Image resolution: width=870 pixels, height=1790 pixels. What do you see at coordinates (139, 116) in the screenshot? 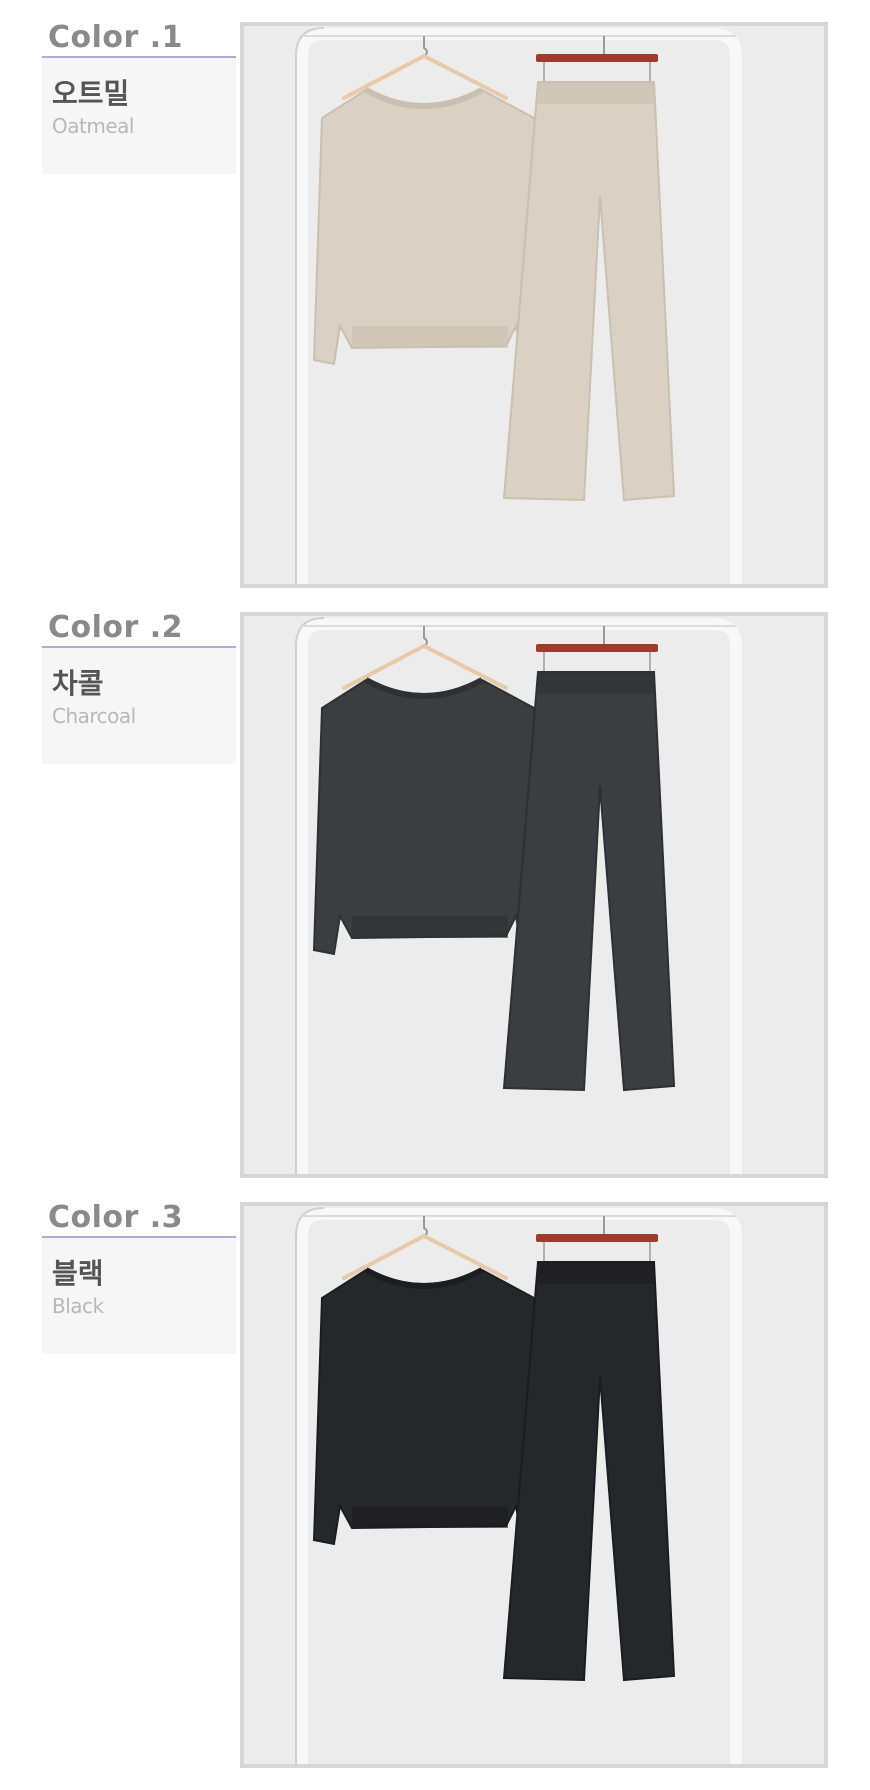
I see `color-name-box: 오트밀 Oatmeal` at bounding box center [139, 116].